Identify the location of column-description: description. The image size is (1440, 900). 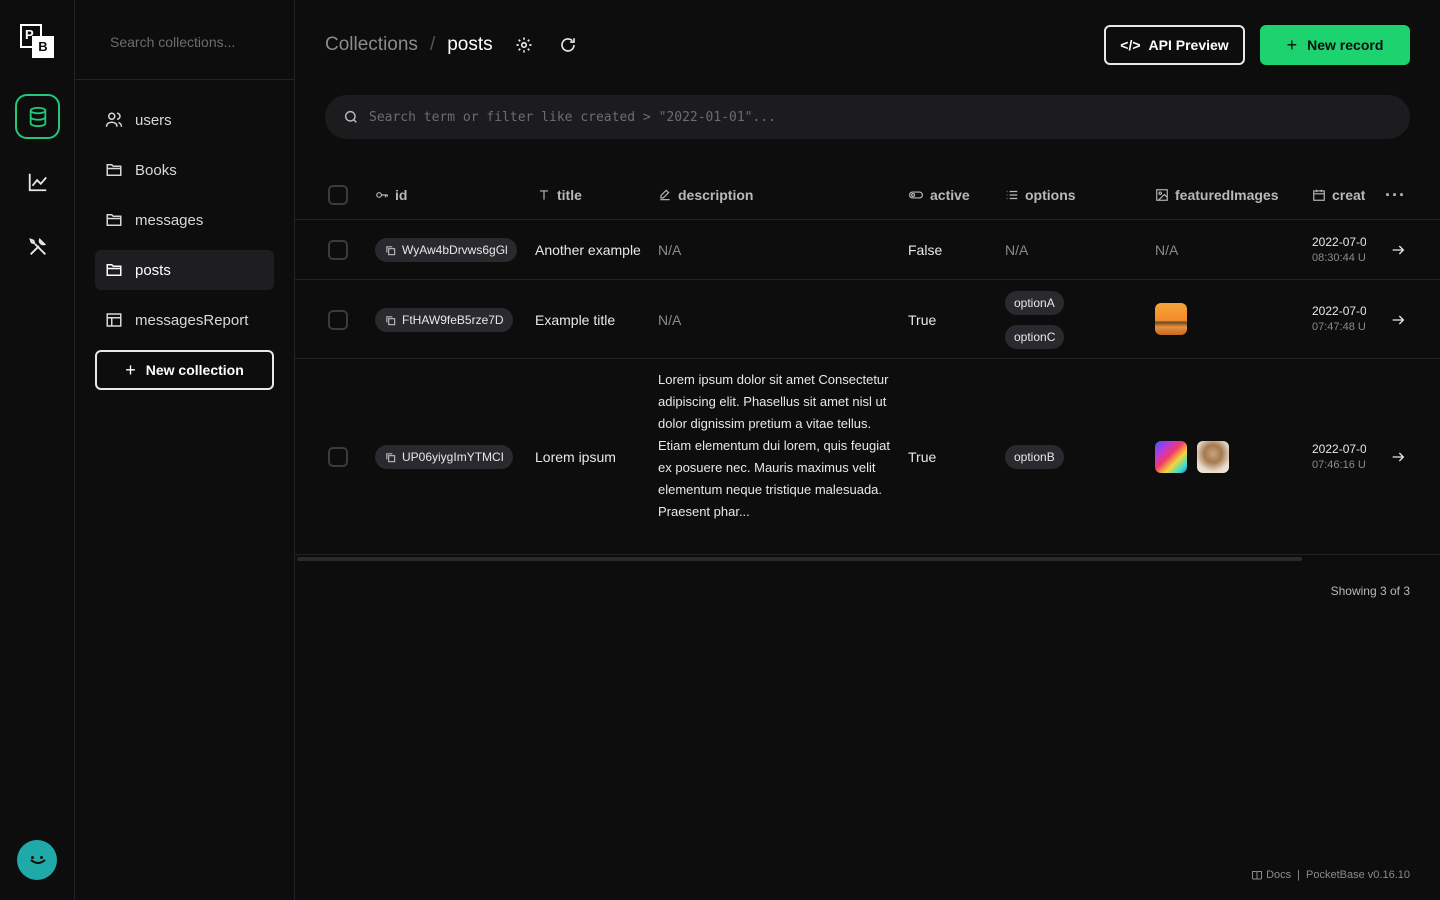
(705, 195).